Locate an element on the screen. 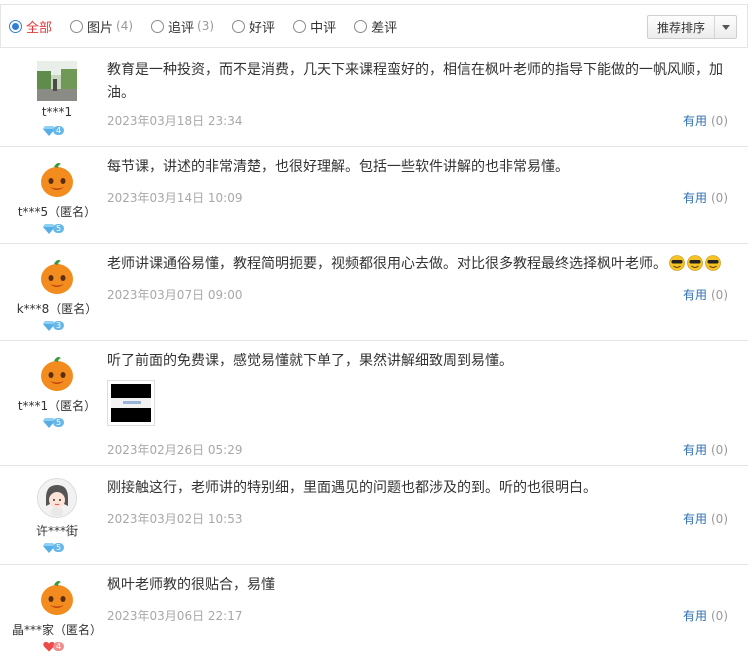 This screenshot has height=662, width=750. radio-followup is located at coordinates (158, 26).